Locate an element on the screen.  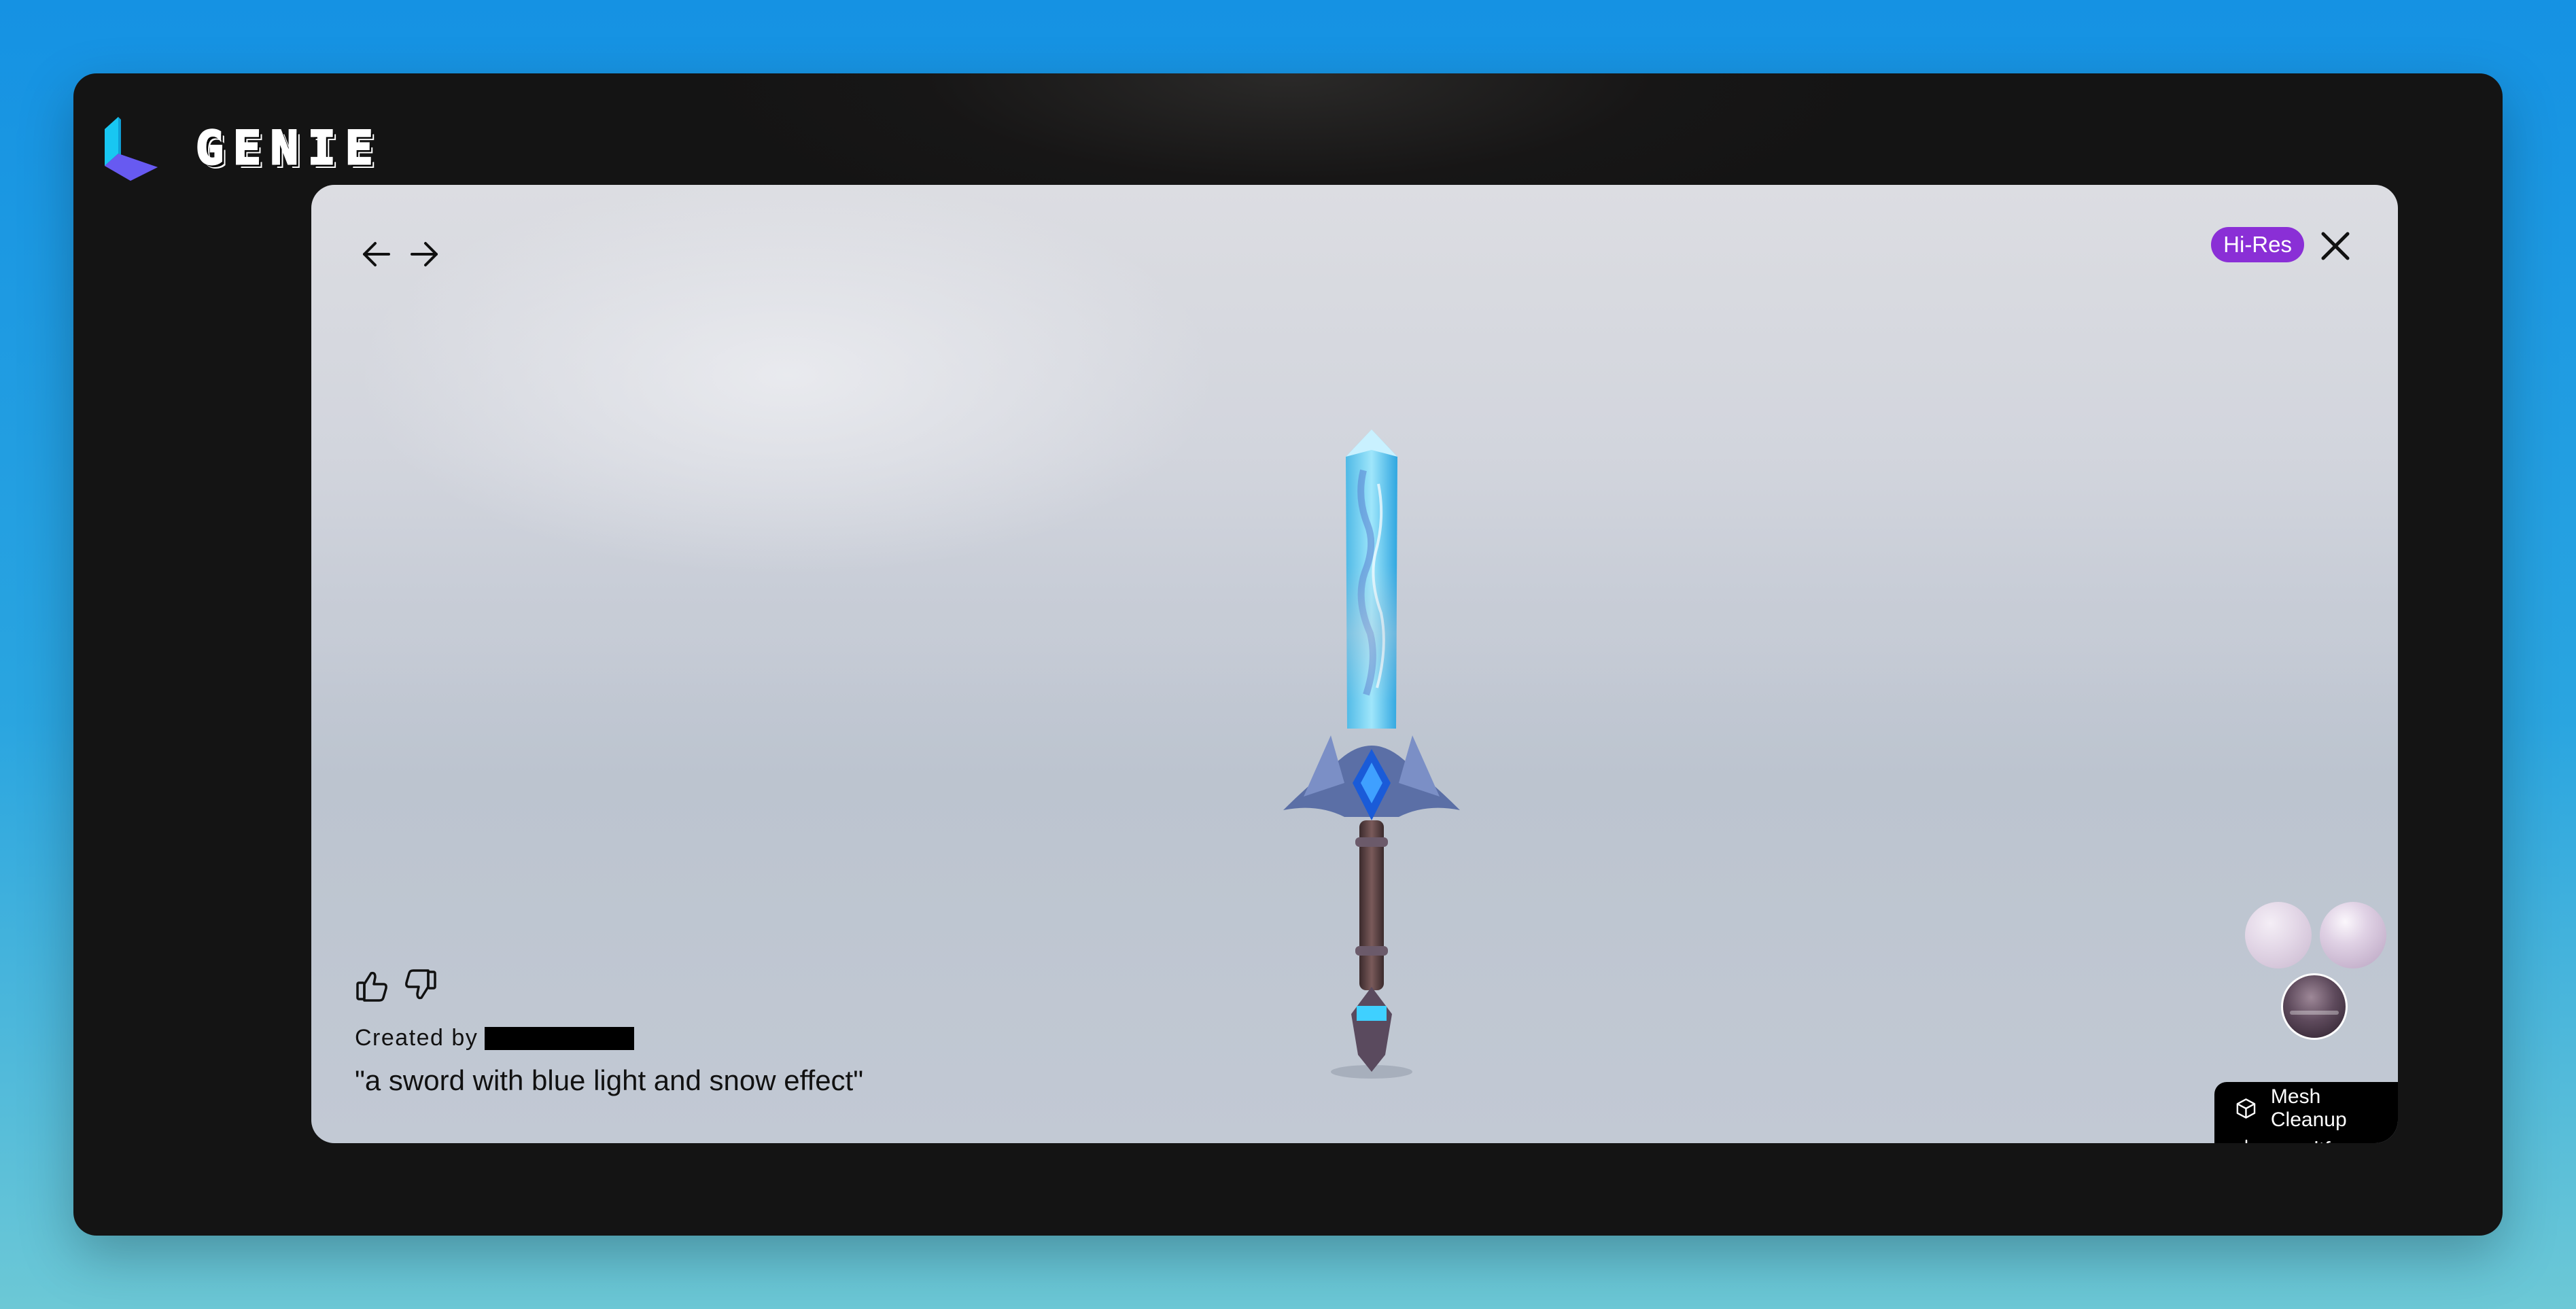
feedback-buttons is located at coordinates (396, 986).